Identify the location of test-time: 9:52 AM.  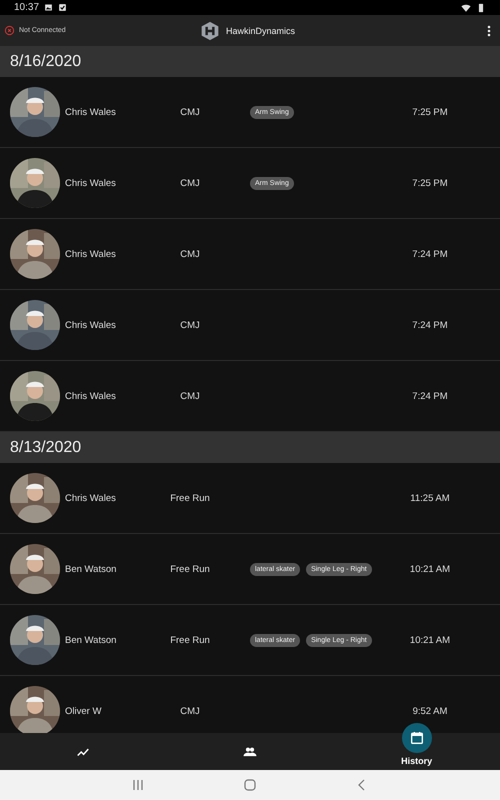
(430, 711).